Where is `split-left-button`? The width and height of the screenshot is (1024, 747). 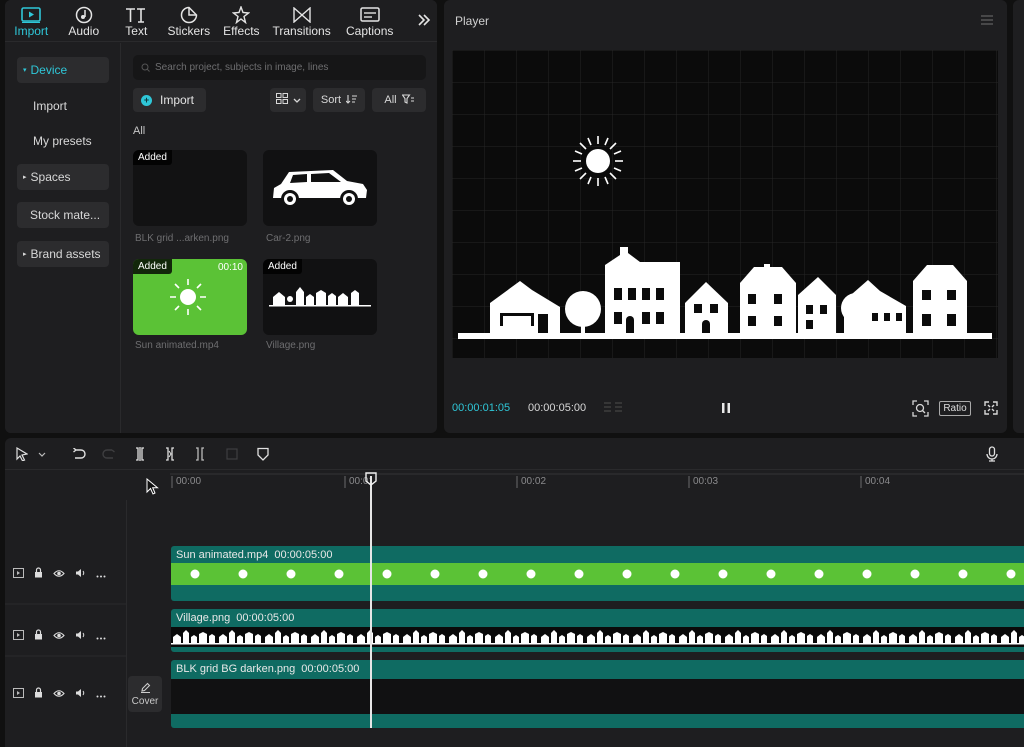
split-left-button is located at coordinates (170, 454).